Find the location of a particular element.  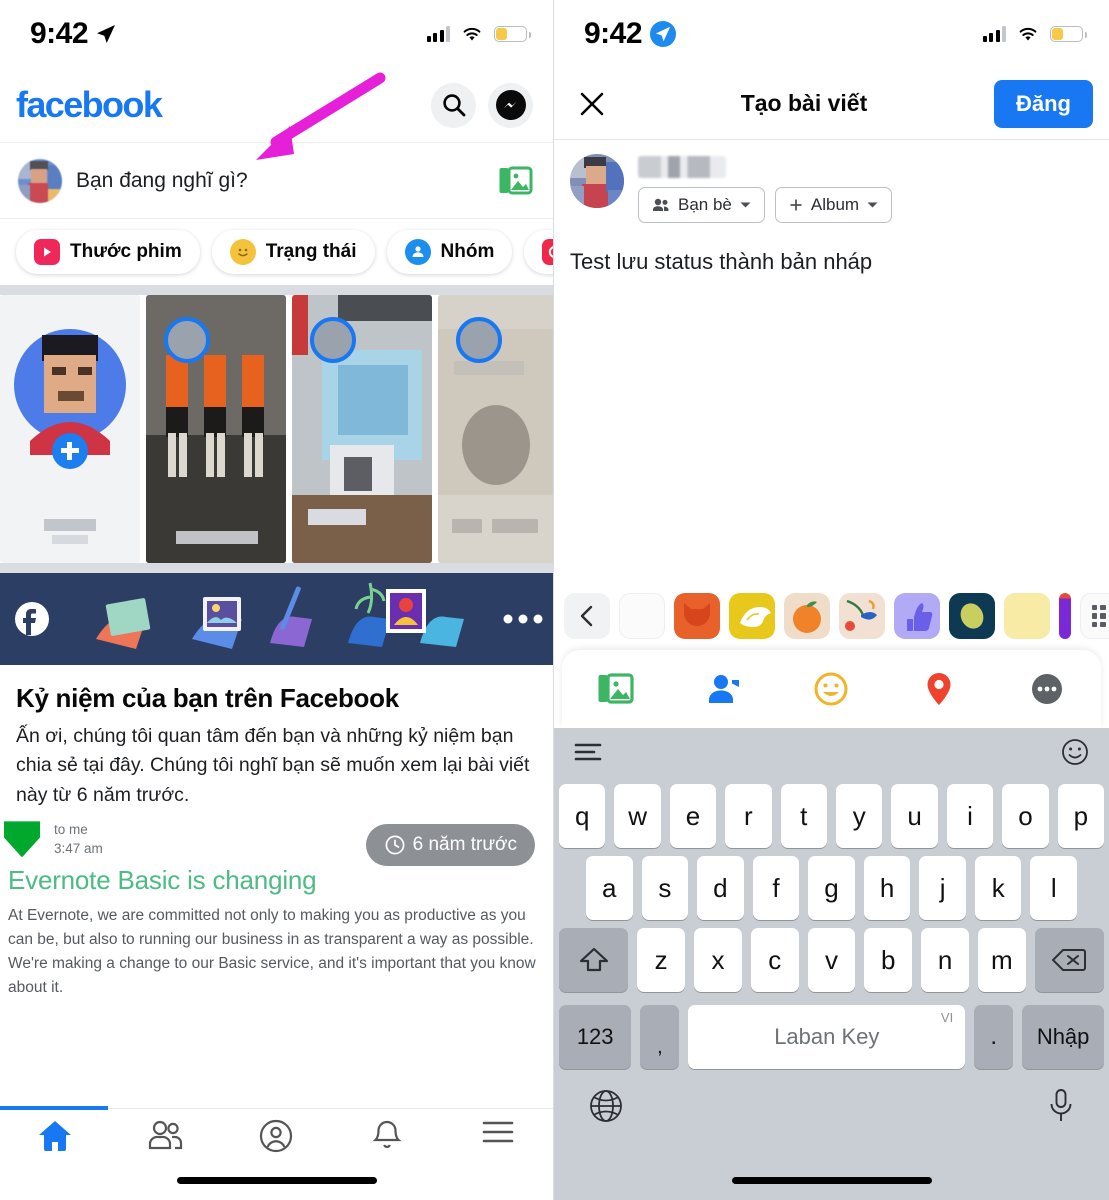

sticker-back-button is located at coordinates (587, 616).